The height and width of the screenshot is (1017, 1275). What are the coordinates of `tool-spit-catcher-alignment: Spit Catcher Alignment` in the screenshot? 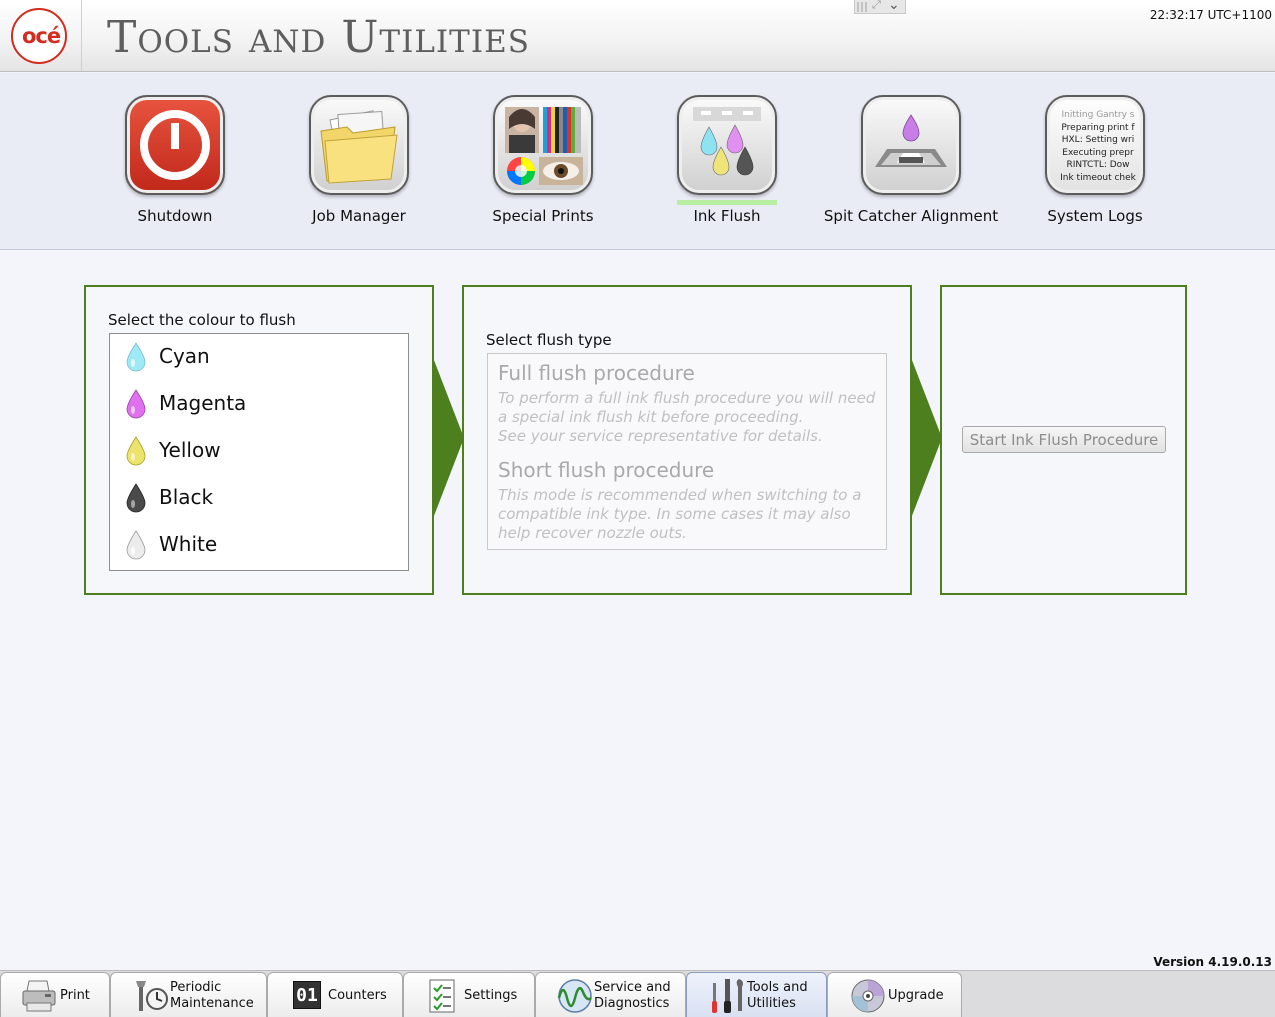 It's located at (911, 165).